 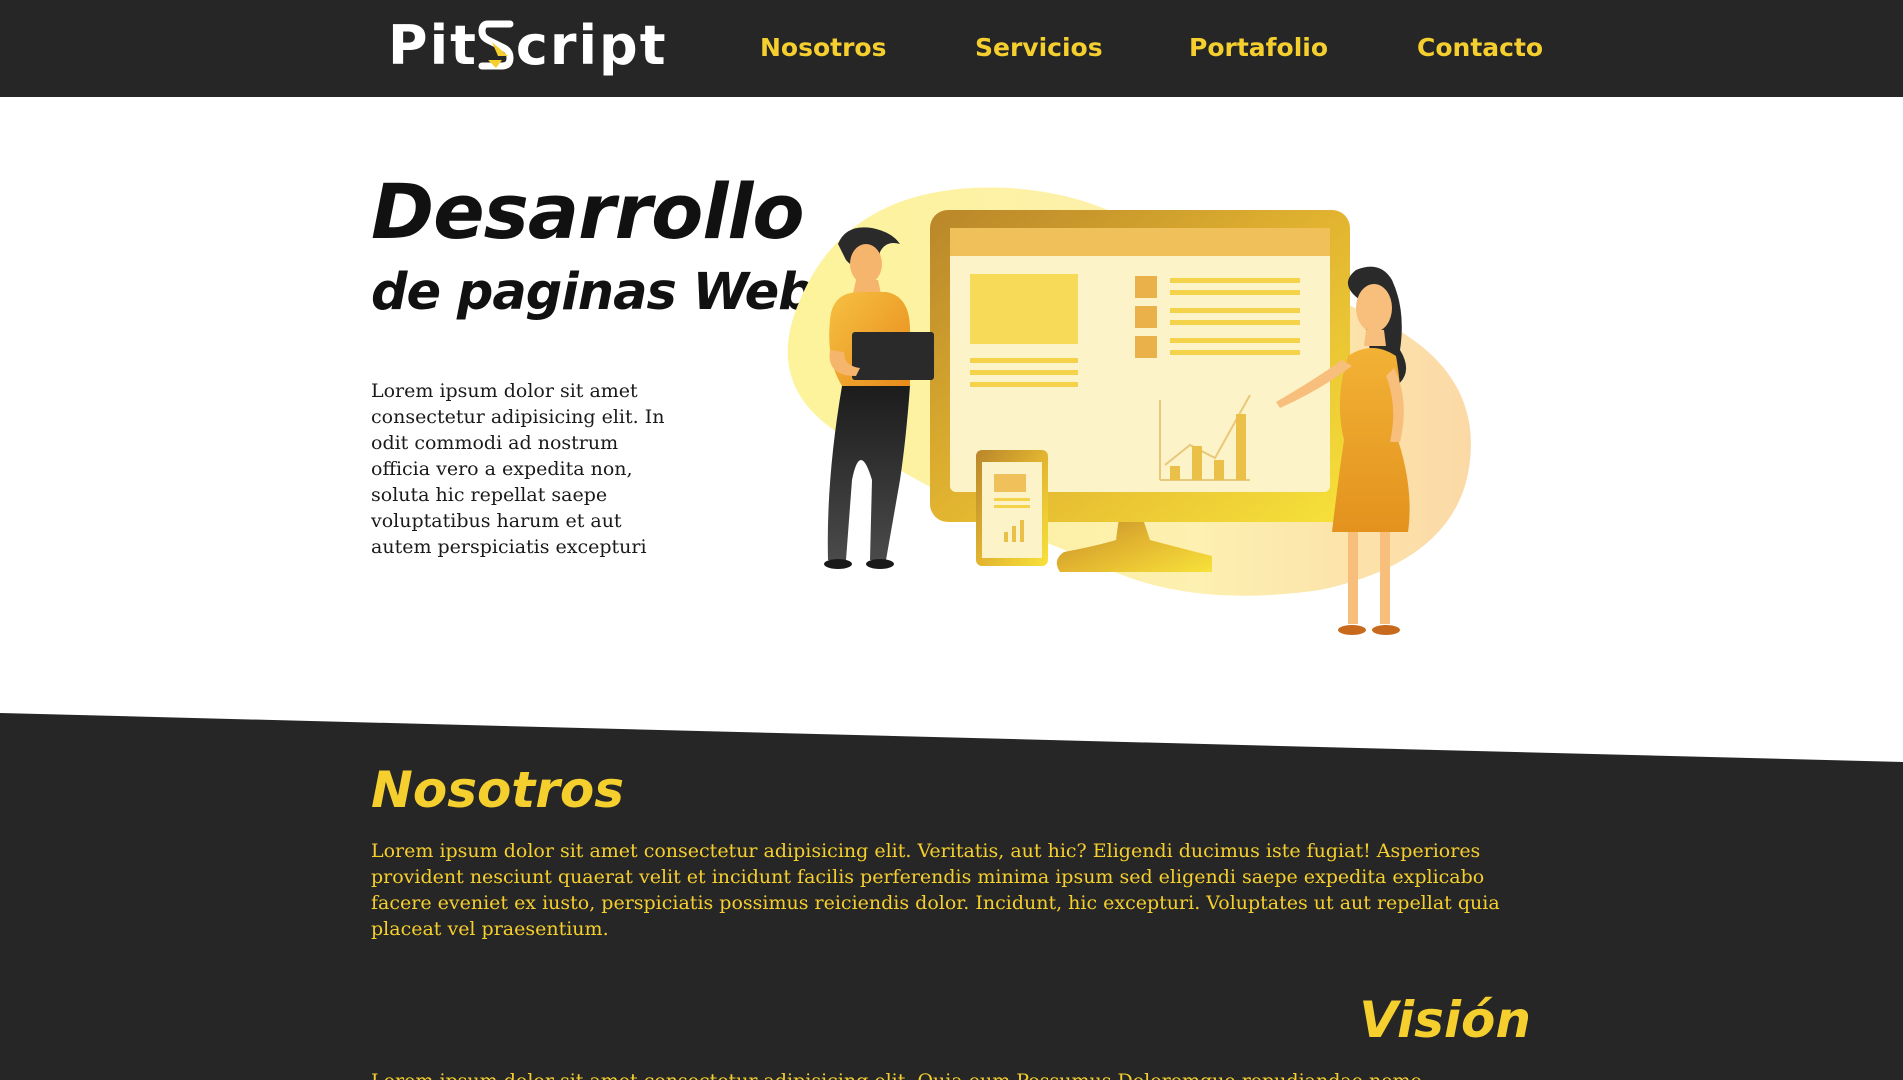 I want to click on logo-text-part2: cript, so click(x=591, y=45).